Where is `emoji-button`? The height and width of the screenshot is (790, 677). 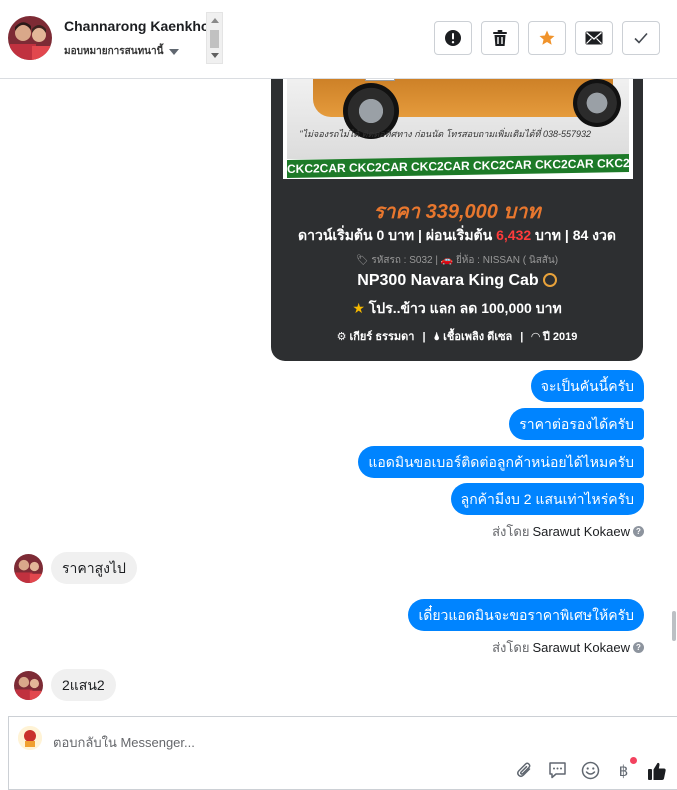 emoji-button is located at coordinates (590, 770).